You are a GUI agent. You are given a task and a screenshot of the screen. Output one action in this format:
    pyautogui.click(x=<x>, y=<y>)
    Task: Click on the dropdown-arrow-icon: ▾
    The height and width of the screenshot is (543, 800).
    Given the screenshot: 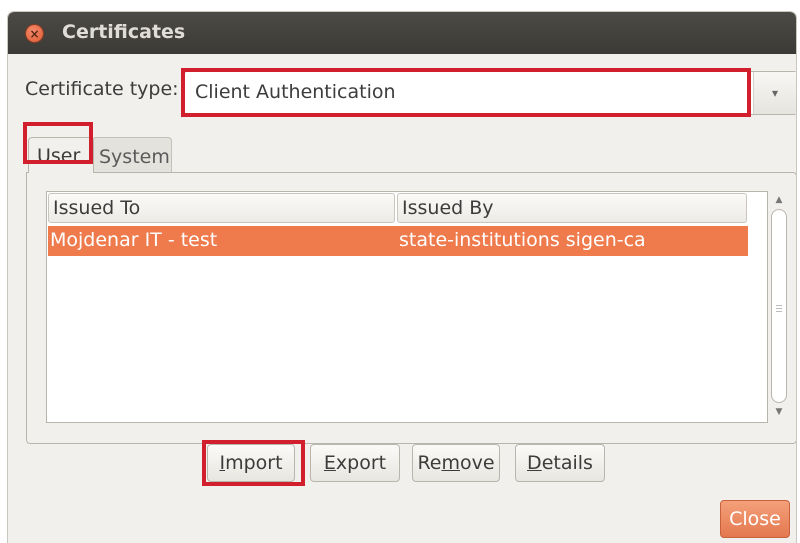 What is the action you would take?
    pyautogui.click(x=774, y=93)
    